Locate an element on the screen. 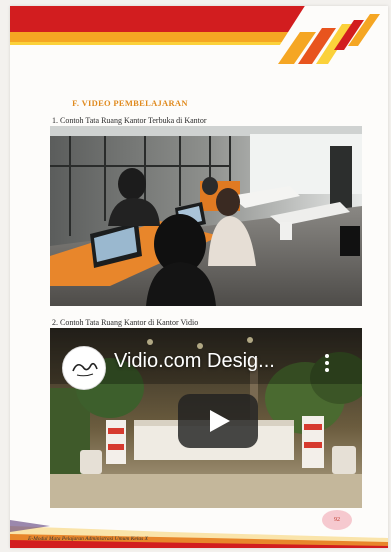  page-number: 92 is located at coordinates (337, 520).